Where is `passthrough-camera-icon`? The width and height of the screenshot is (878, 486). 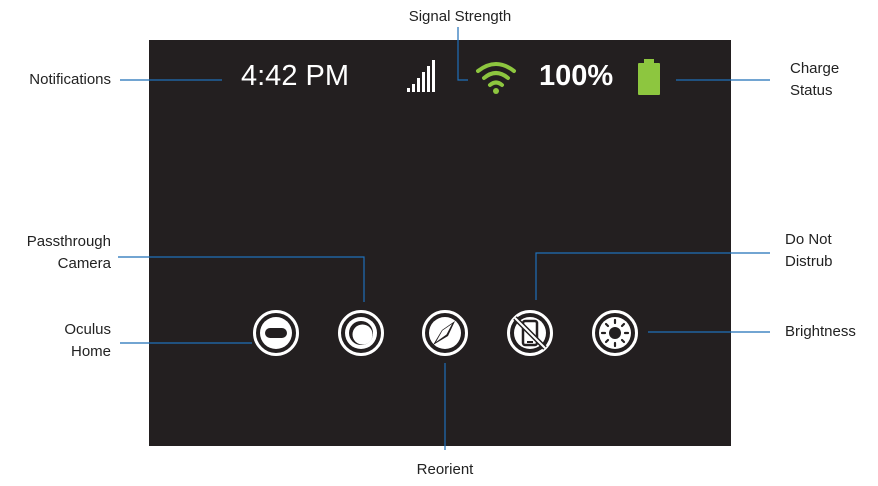
passthrough-camera-icon is located at coordinates (361, 333).